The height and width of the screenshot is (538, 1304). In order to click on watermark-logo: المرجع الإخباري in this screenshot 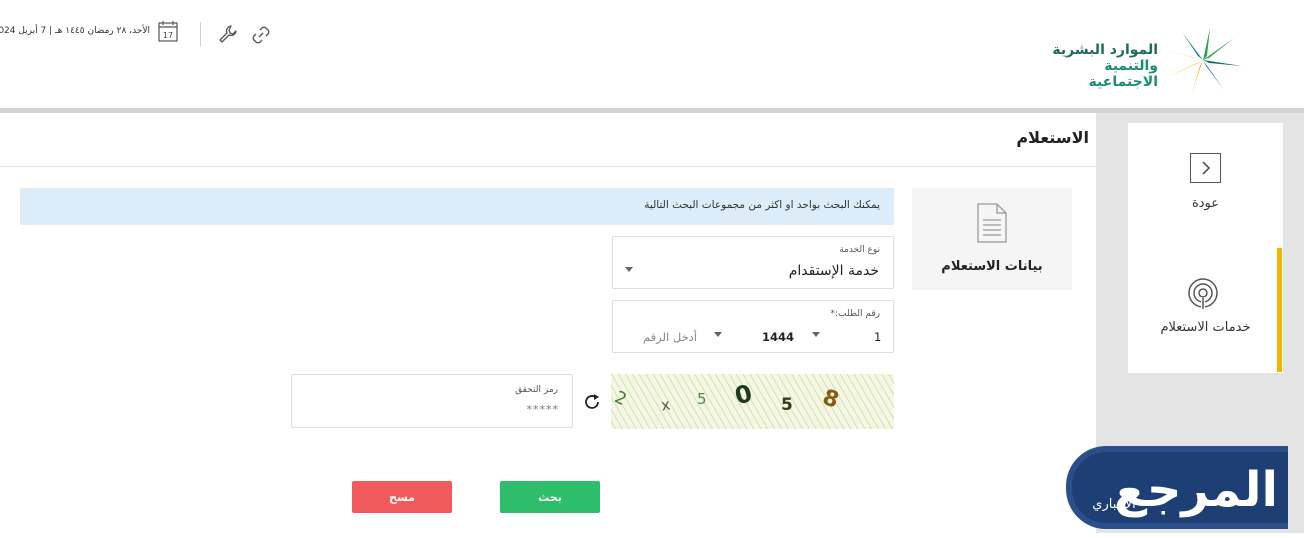, I will do `click(1177, 487)`.